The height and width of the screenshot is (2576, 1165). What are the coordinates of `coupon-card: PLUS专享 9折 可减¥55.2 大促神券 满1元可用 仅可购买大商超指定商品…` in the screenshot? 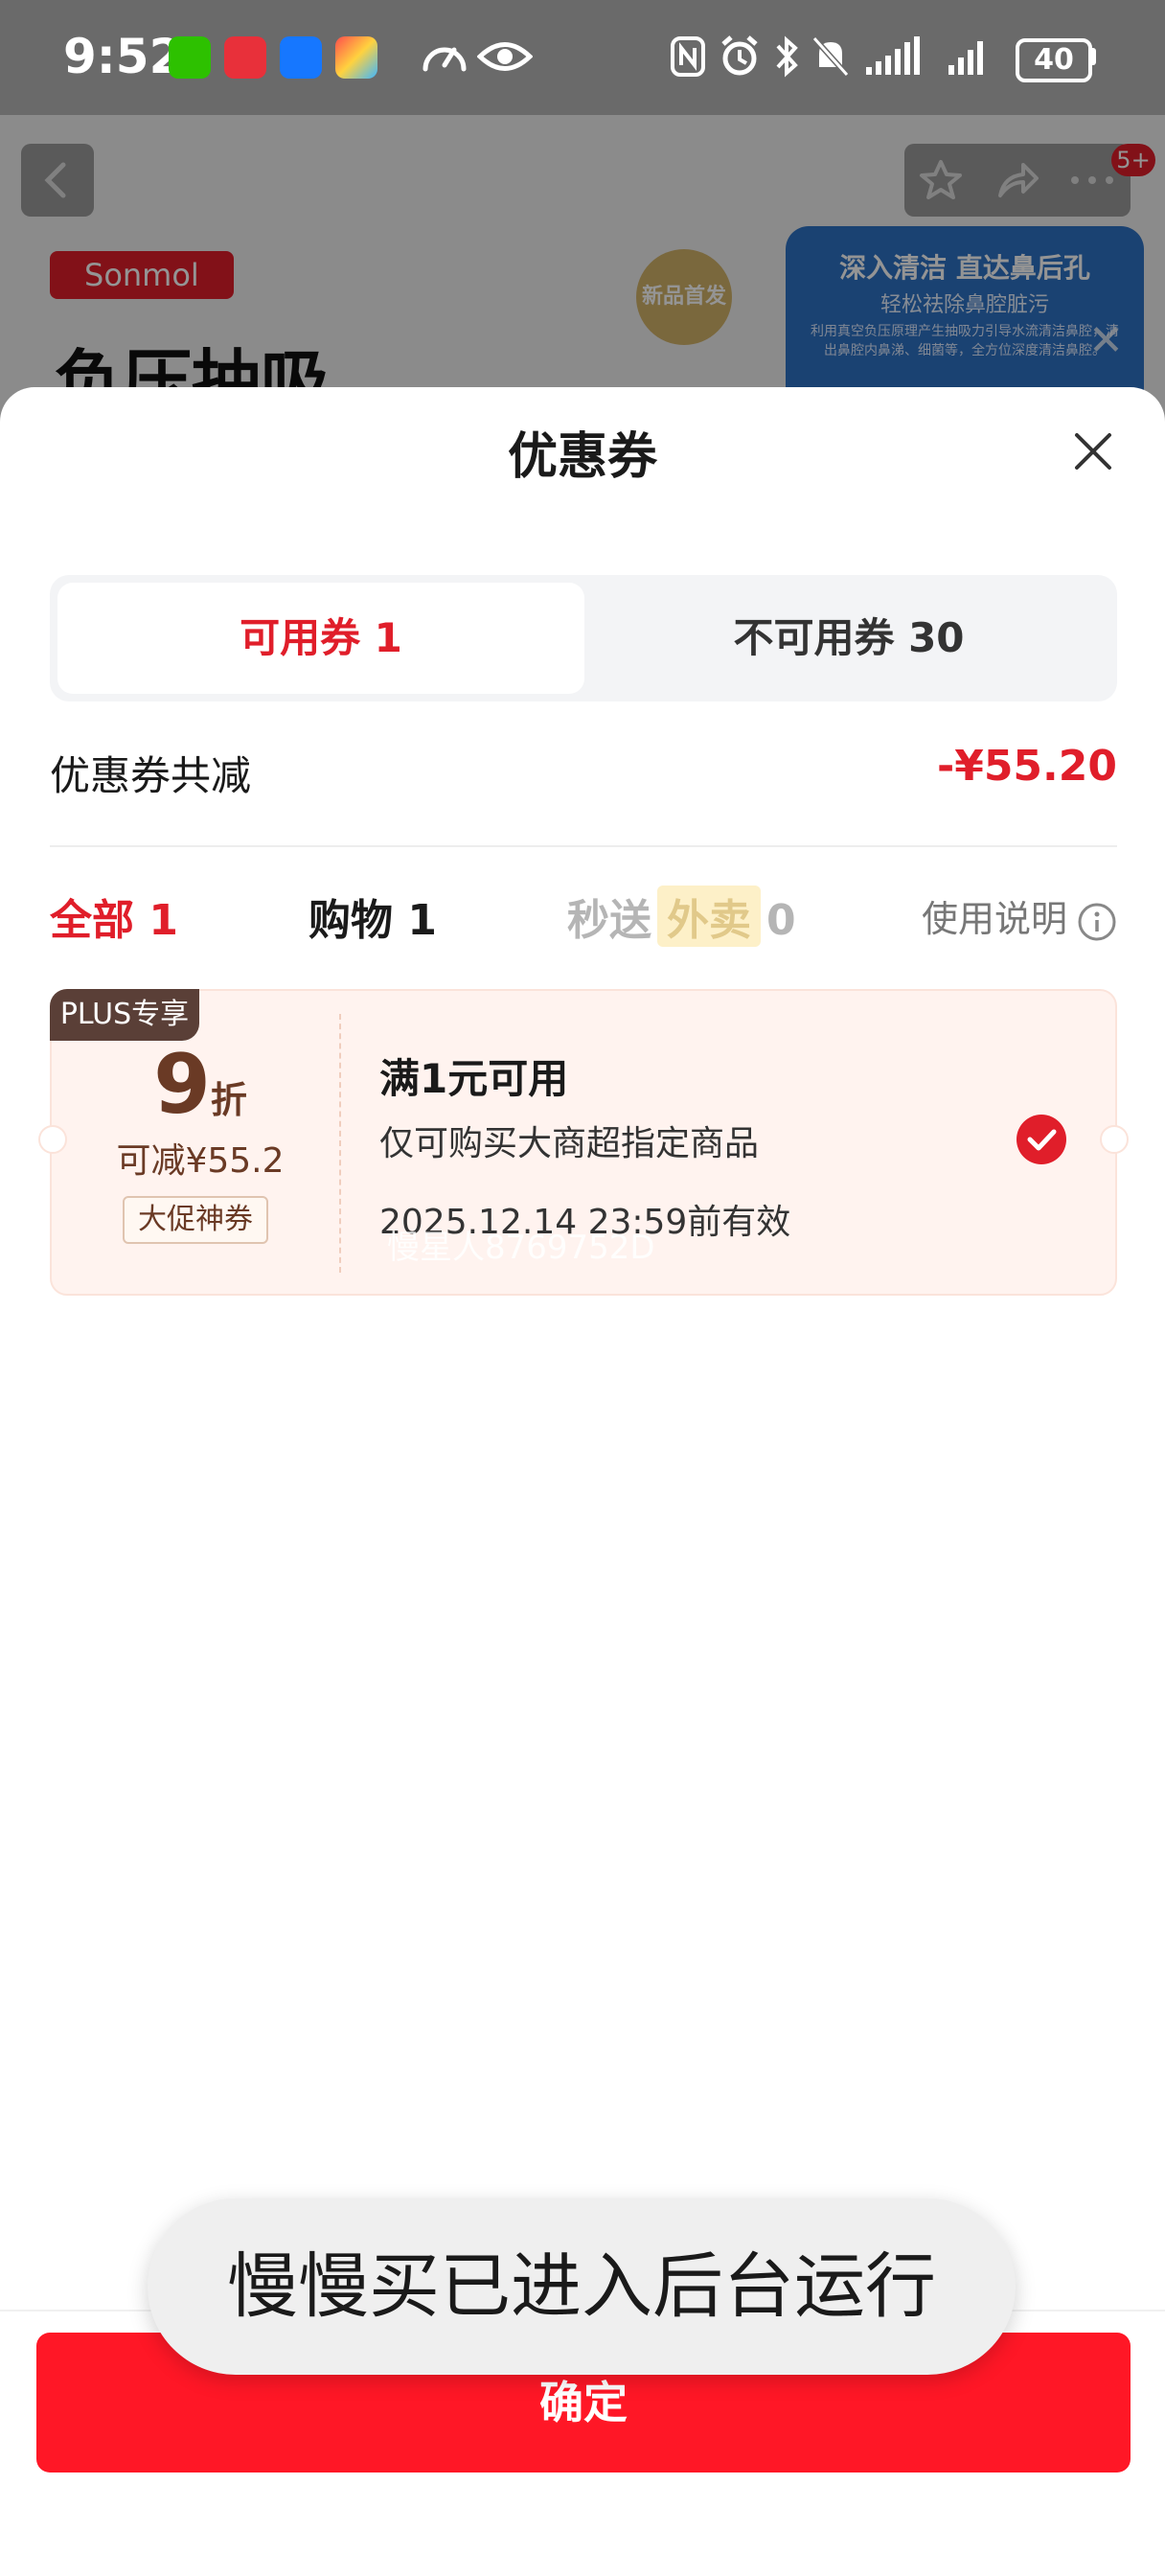 It's located at (583, 1142).